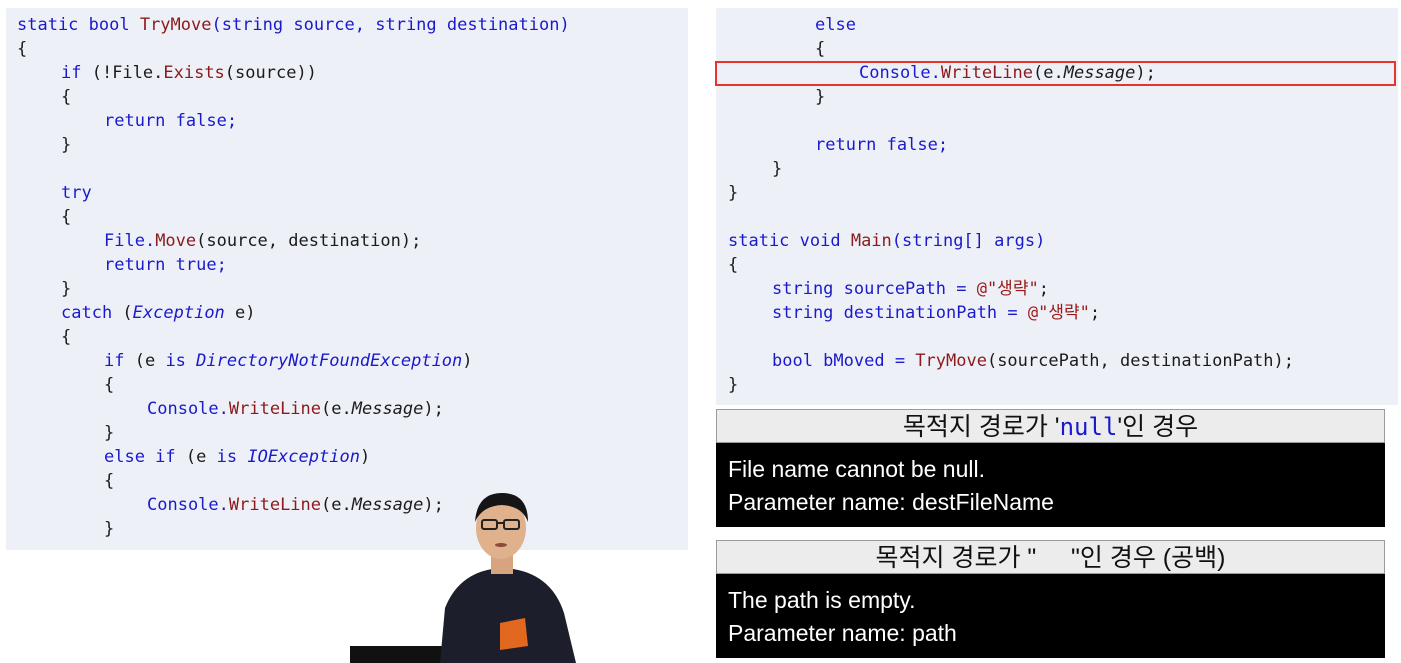 The image size is (1401, 663). Describe the element at coordinates (936, 313) in the screenshot. I see `code-line: string destinationPath = @"생략";` at that location.